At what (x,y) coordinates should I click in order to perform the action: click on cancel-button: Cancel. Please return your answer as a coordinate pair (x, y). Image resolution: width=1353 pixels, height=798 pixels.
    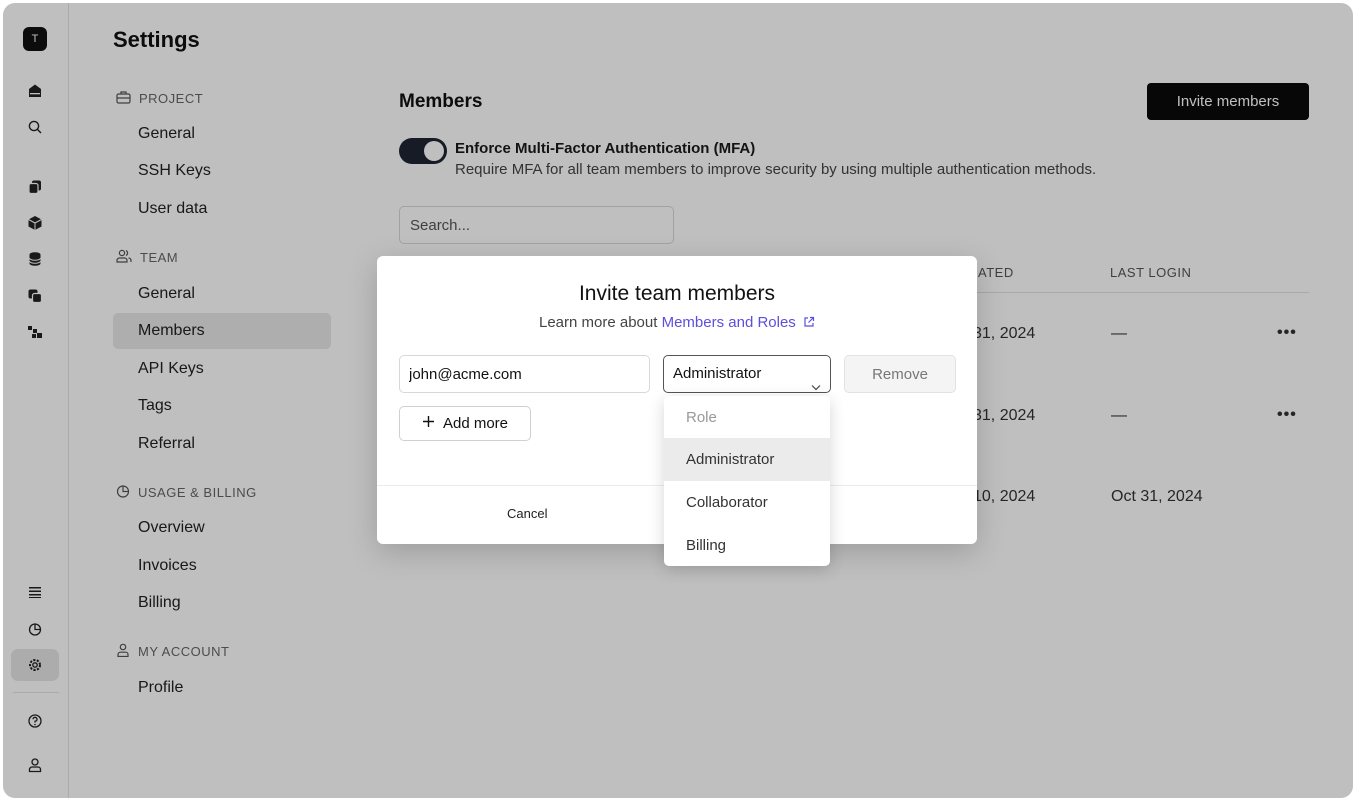
    Looking at the image, I should click on (527, 513).